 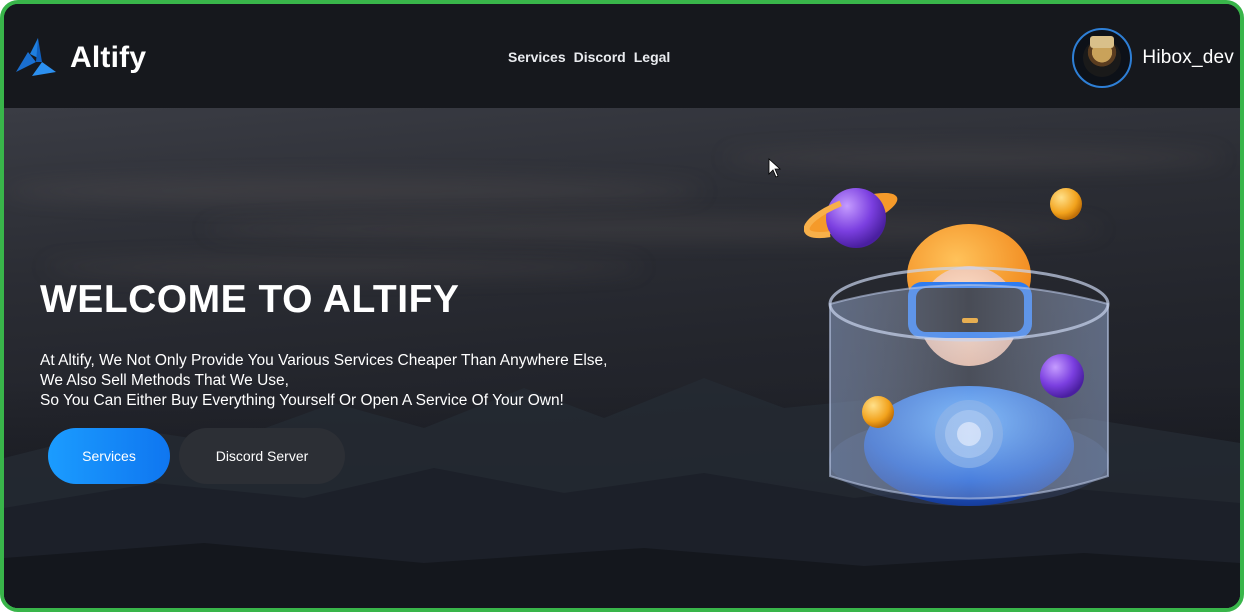 I want to click on main-nav: Services Discord Legal, so click(x=589, y=57).